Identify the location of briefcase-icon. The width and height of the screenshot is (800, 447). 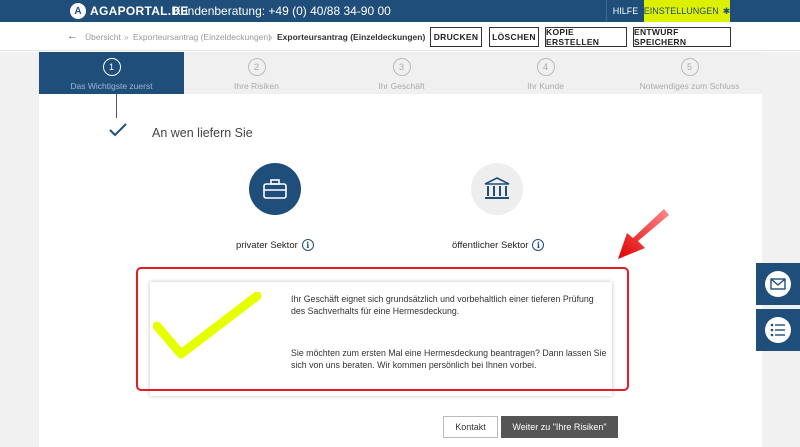
(275, 189).